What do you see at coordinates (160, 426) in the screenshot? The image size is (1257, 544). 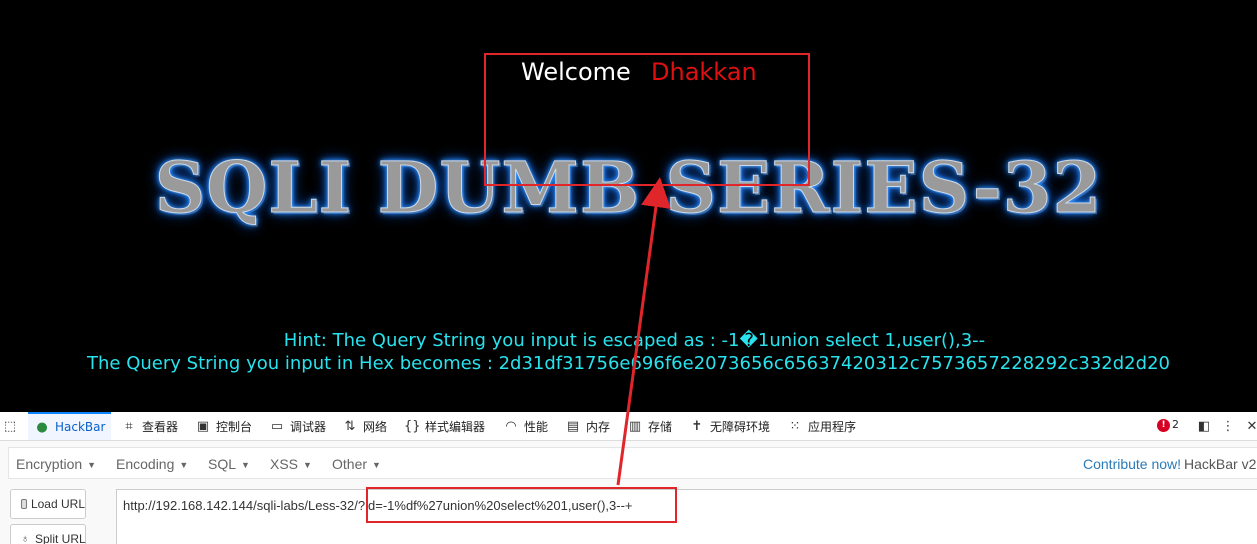 I see `tab-label: 查看器` at bounding box center [160, 426].